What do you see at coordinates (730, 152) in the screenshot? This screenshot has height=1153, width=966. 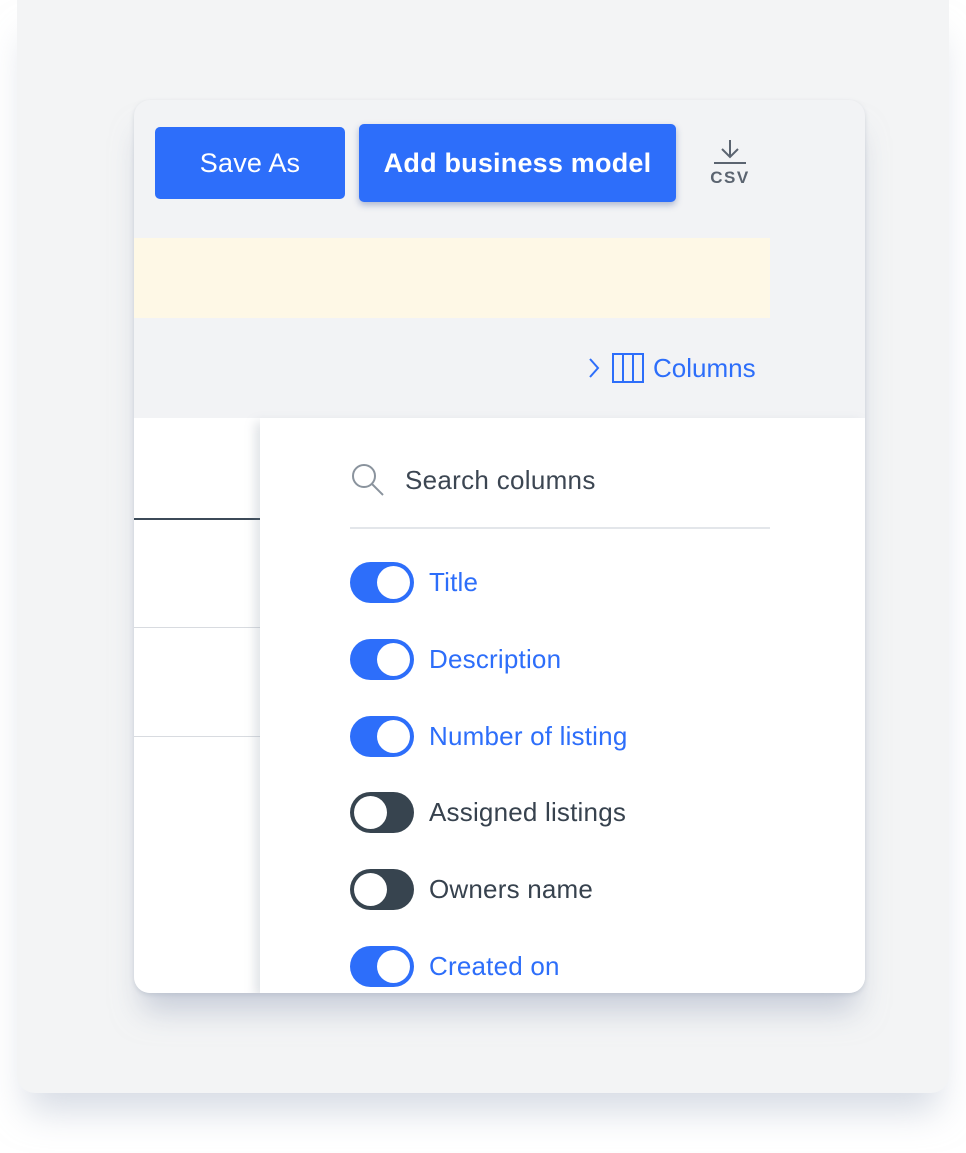 I see `download-icon` at bounding box center [730, 152].